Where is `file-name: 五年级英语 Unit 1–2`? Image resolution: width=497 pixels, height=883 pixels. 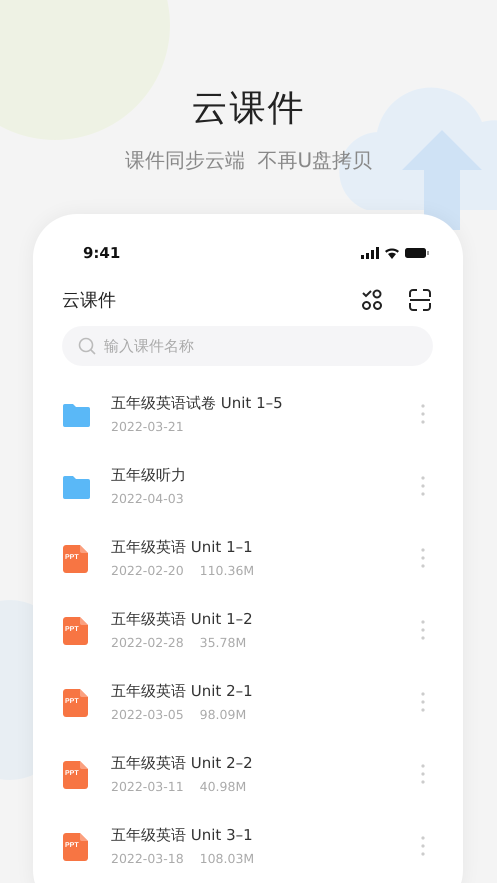
file-name: 五年级英语 Unit 1–2 is located at coordinates (182, 619).